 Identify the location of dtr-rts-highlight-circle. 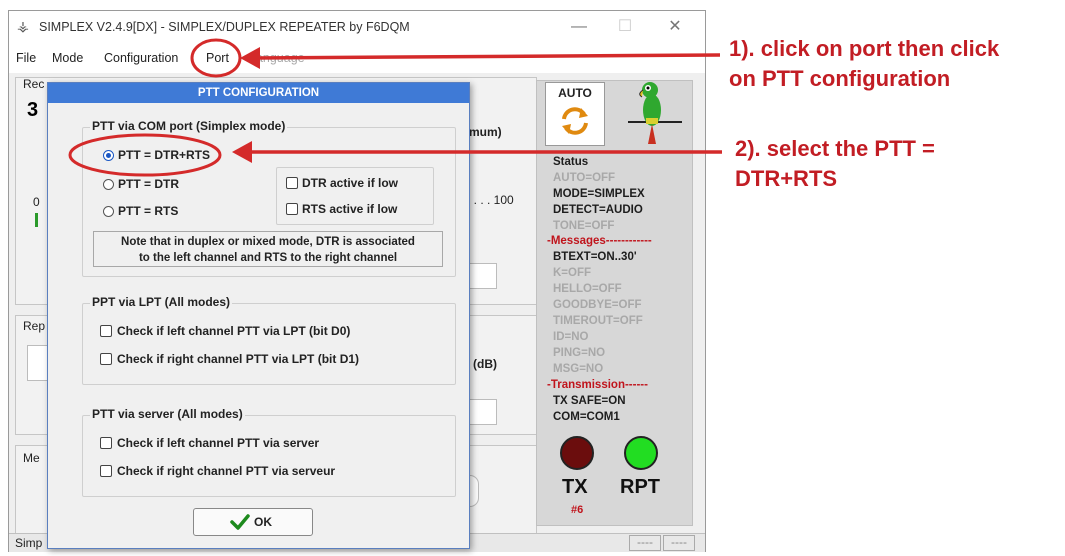
(145, 155).